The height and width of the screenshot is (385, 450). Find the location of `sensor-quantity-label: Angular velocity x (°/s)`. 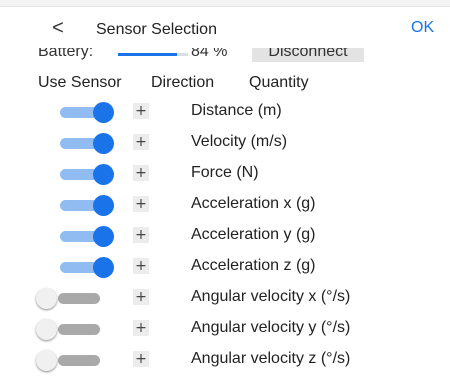

sensor-quantity-label: Angular velocity x (°/s) is located at coordinates (271, 296).